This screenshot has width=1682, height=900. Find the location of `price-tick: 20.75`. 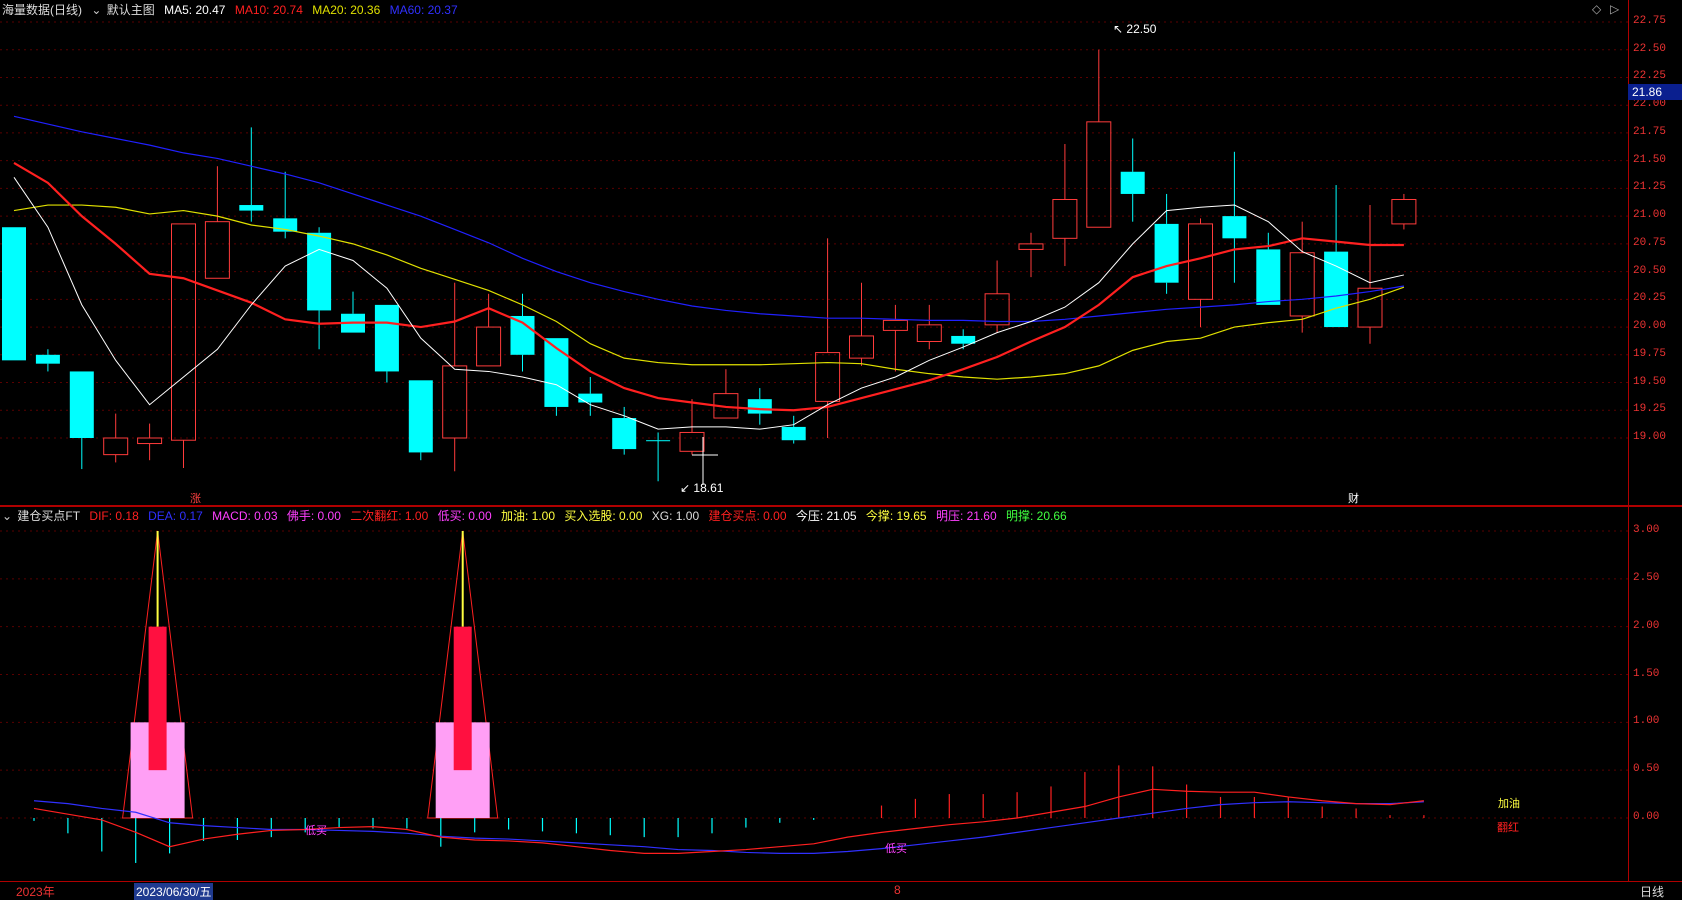

price-tick: 20.75 is located at coordinates (1650, 242).